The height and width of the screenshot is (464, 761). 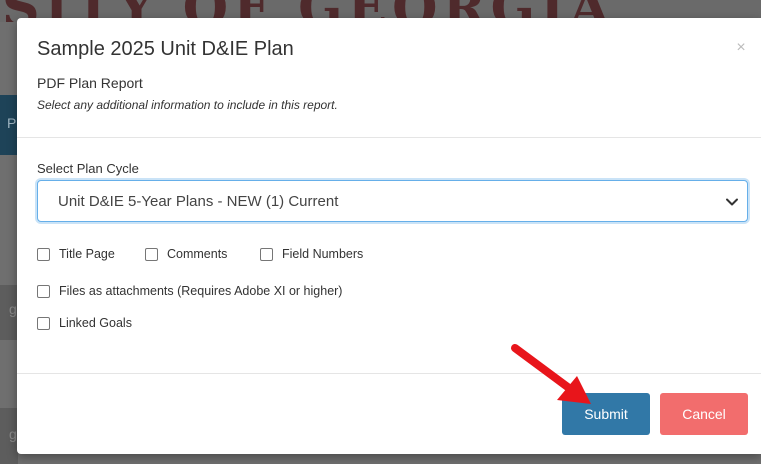 I want to click on dialog-subtitle: PDF Plan Report, so click(x=90, y=83).